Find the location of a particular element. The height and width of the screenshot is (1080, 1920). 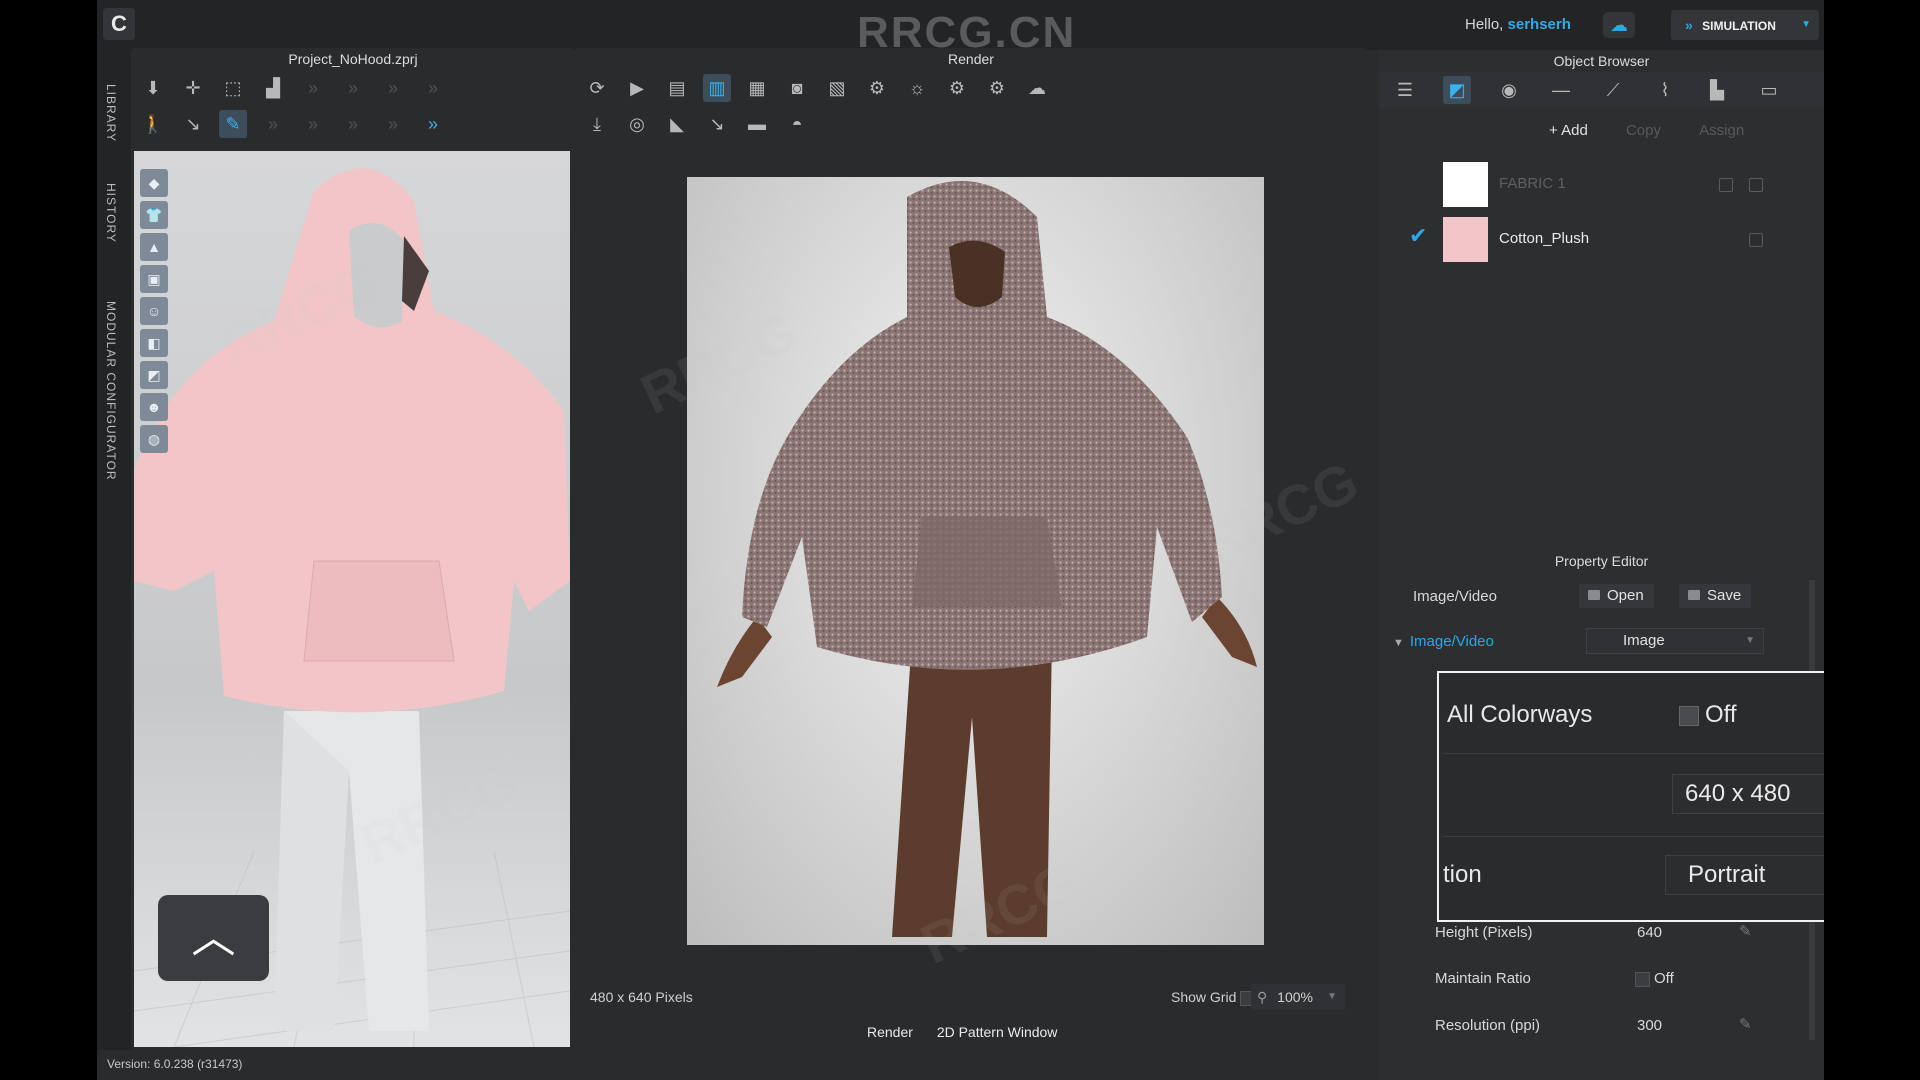

fabric-list-item: ✔ Cotton_Plush is located at coordinates (1601, 241).